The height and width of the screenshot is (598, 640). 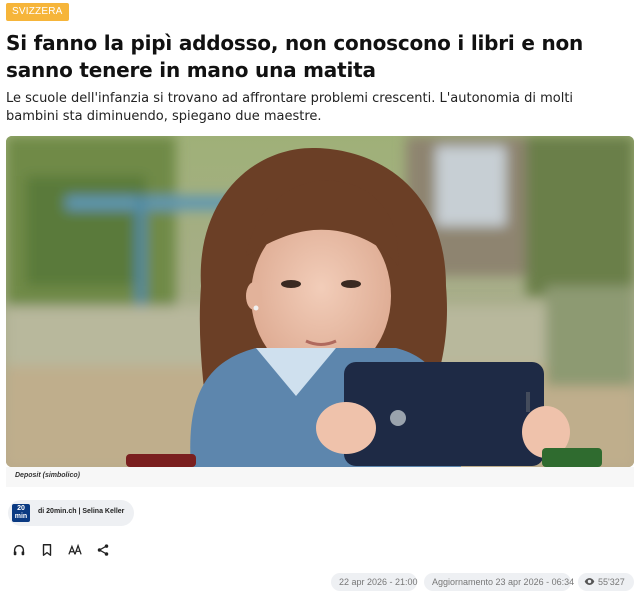 What do you see at coordinates (499, 582) in the screenshot?
I see `updated-date: Aggiornamento 23 apr 2026 - 06:34` at bounding box center [499, 582].